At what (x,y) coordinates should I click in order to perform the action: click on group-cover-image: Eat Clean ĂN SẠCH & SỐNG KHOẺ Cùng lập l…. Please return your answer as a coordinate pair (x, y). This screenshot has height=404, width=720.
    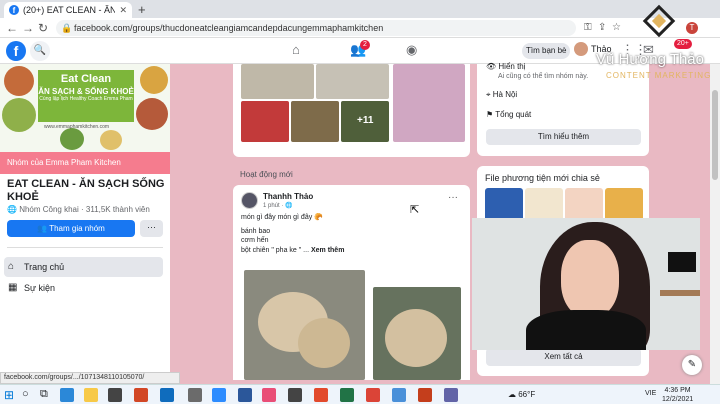
    Looking at the image, I should click on (85, 108).